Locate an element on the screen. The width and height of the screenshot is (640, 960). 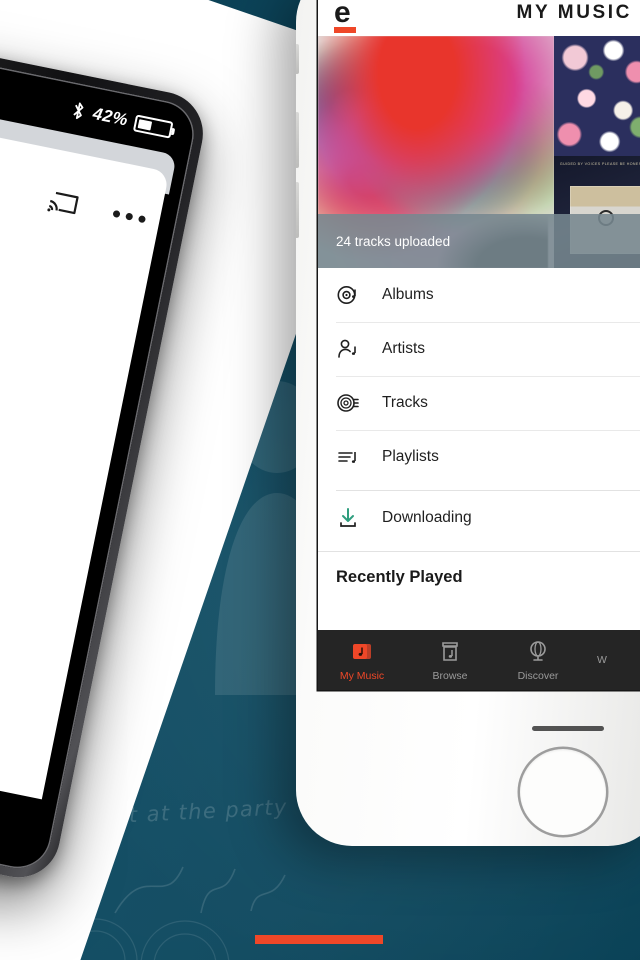
music-card-icon is located at coordinates (362, 652).